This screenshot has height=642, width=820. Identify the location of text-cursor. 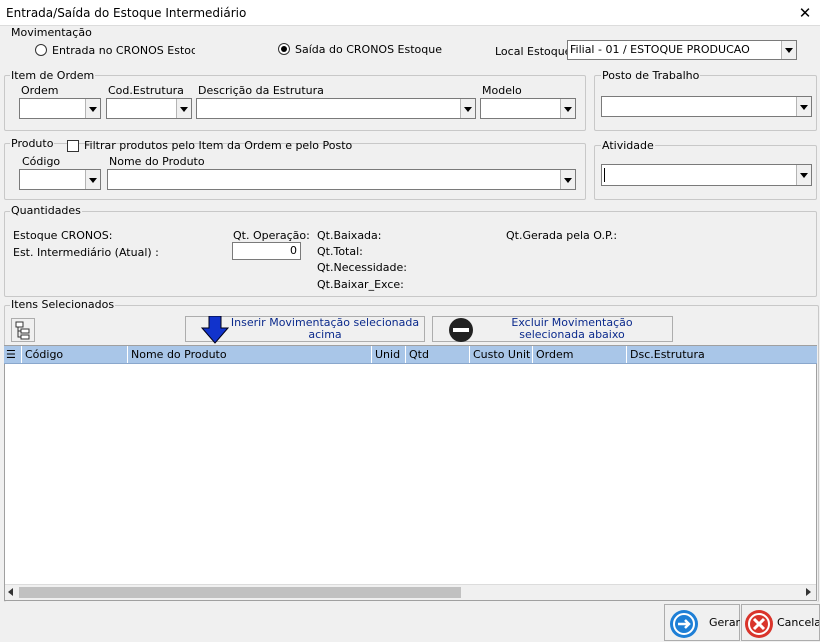
(604, 175).